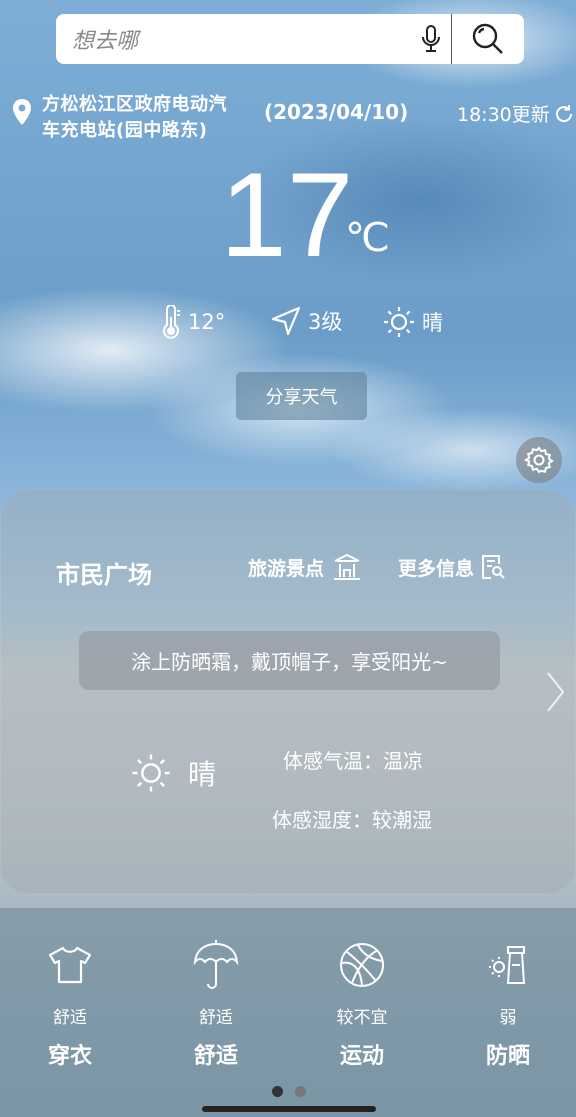 The height and width of the screenshot is (1117, 576). What do you see at coordinates (362, 965) in the screenshot?
I see `basketball-icon` at bounding box center [362, 965].